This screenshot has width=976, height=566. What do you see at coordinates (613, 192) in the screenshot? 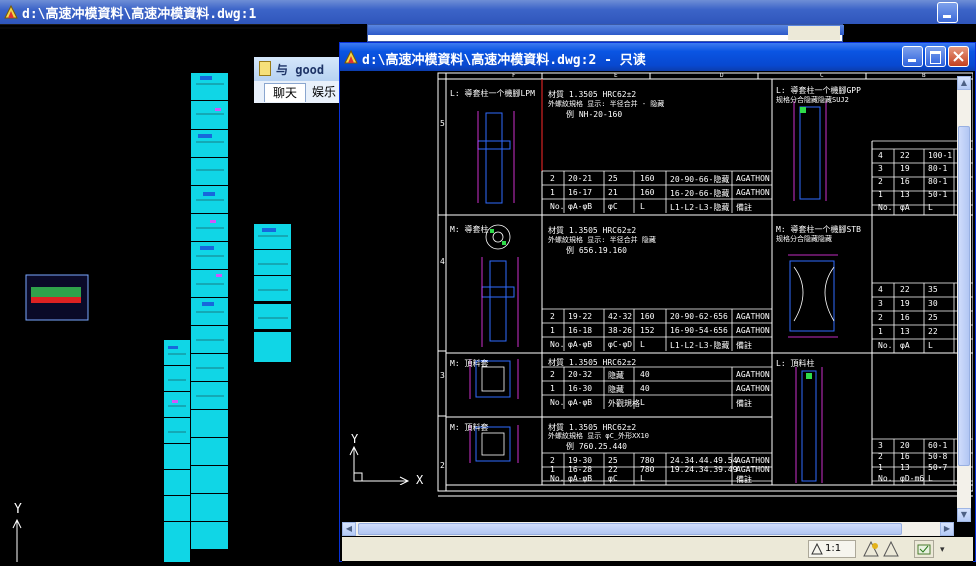
I see `table-cell: 21` at bounding box center [613, 192].